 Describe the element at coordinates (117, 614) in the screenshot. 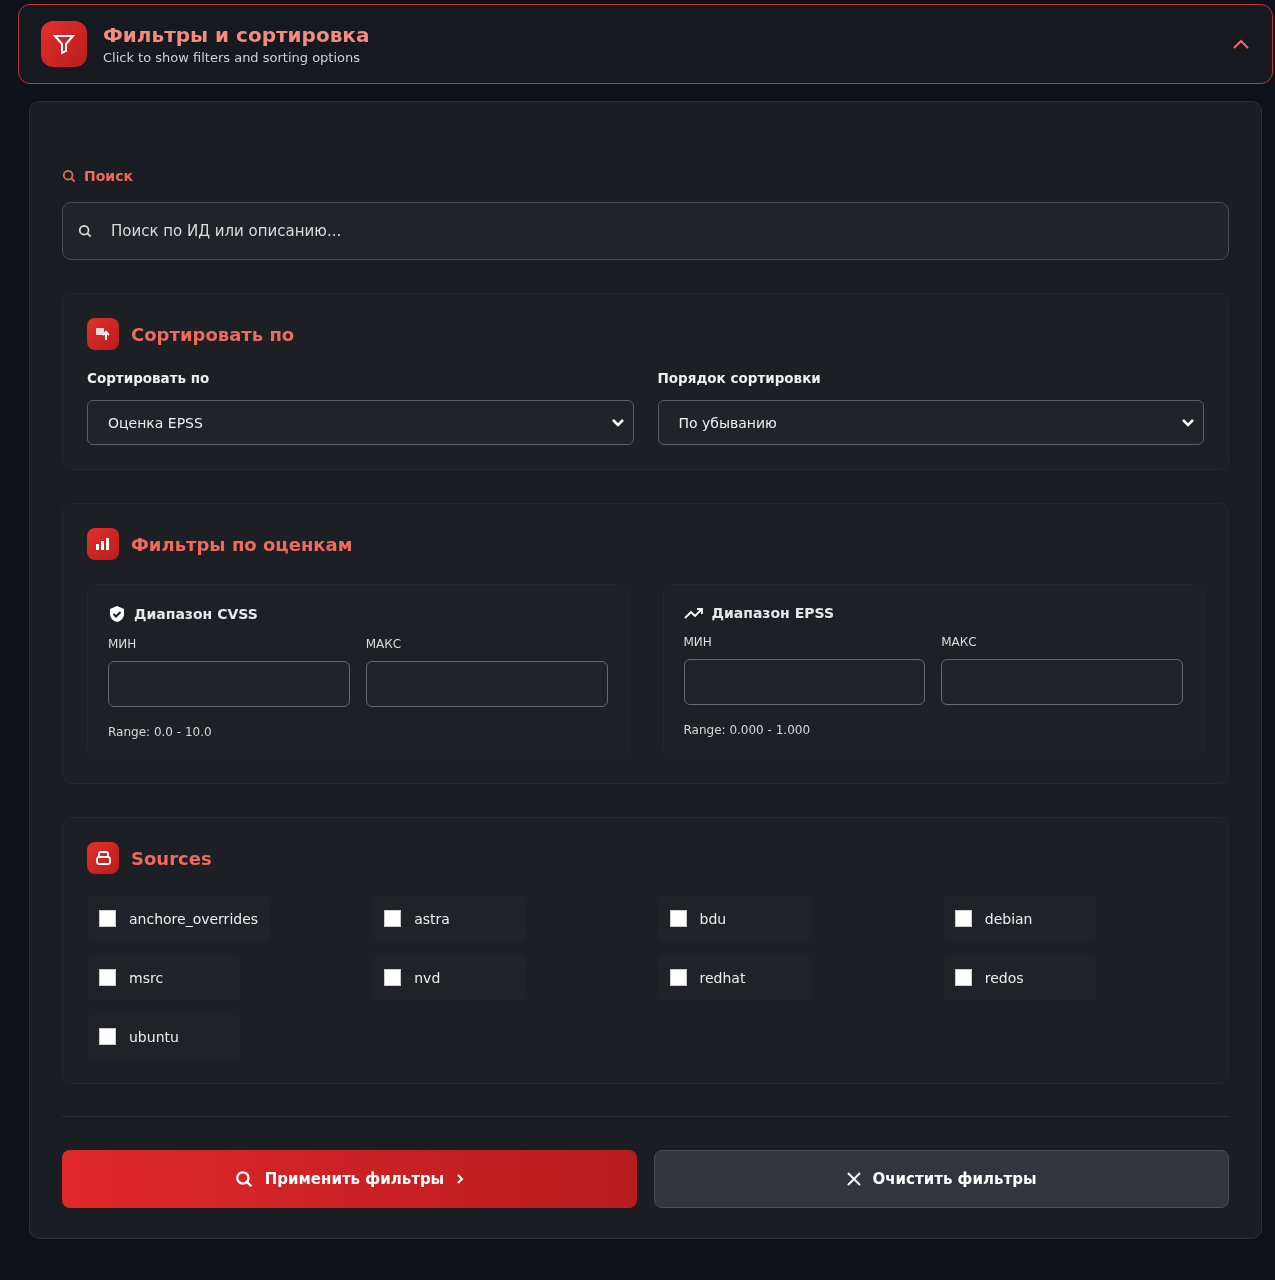

I see `shield-check-icon` at that location.